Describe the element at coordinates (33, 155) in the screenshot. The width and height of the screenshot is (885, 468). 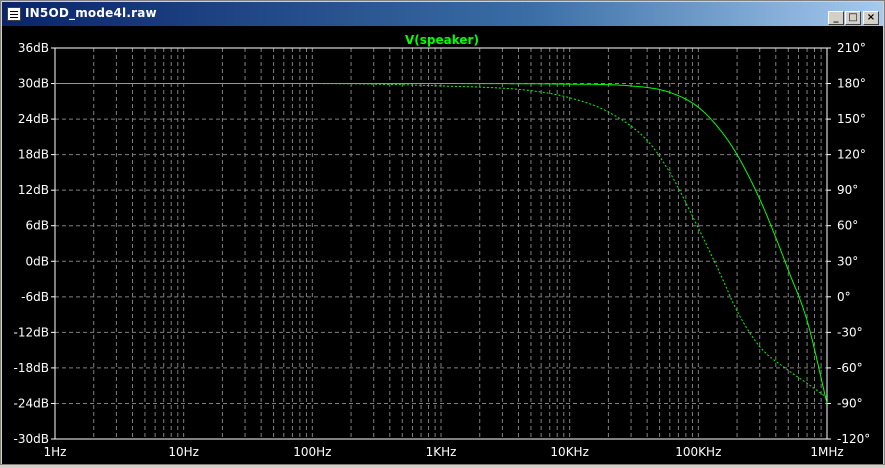
I see `y-tick-label-left: 18dB` at that location.